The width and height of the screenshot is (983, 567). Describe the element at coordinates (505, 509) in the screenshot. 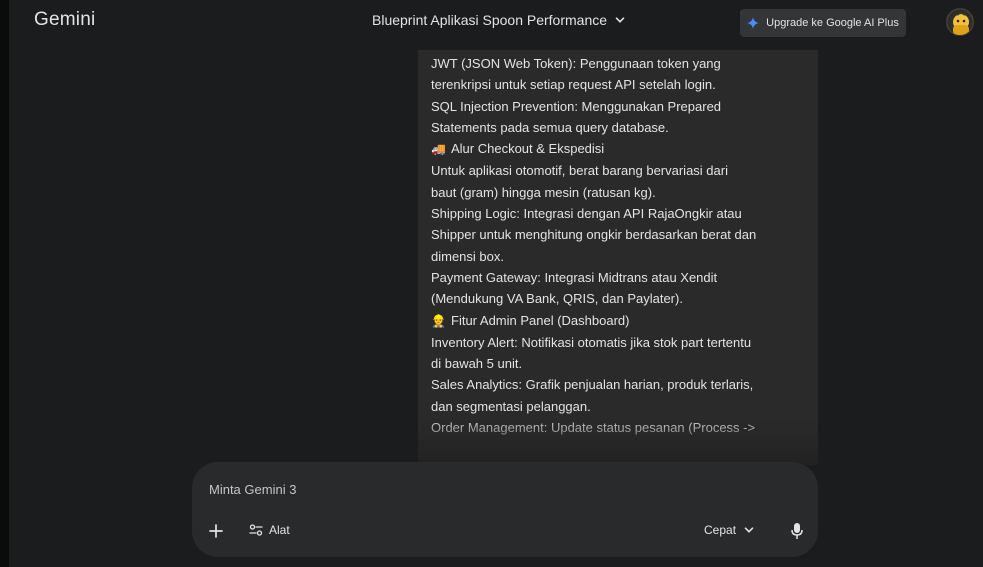

I see `prompt-composer: Minta Gemini 3 Alat Cepat` at that location.